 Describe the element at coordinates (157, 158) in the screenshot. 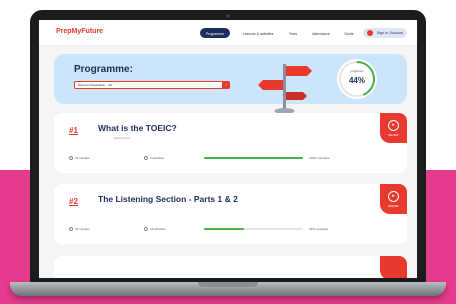

I see `activities-text: 3 activities` at that location.